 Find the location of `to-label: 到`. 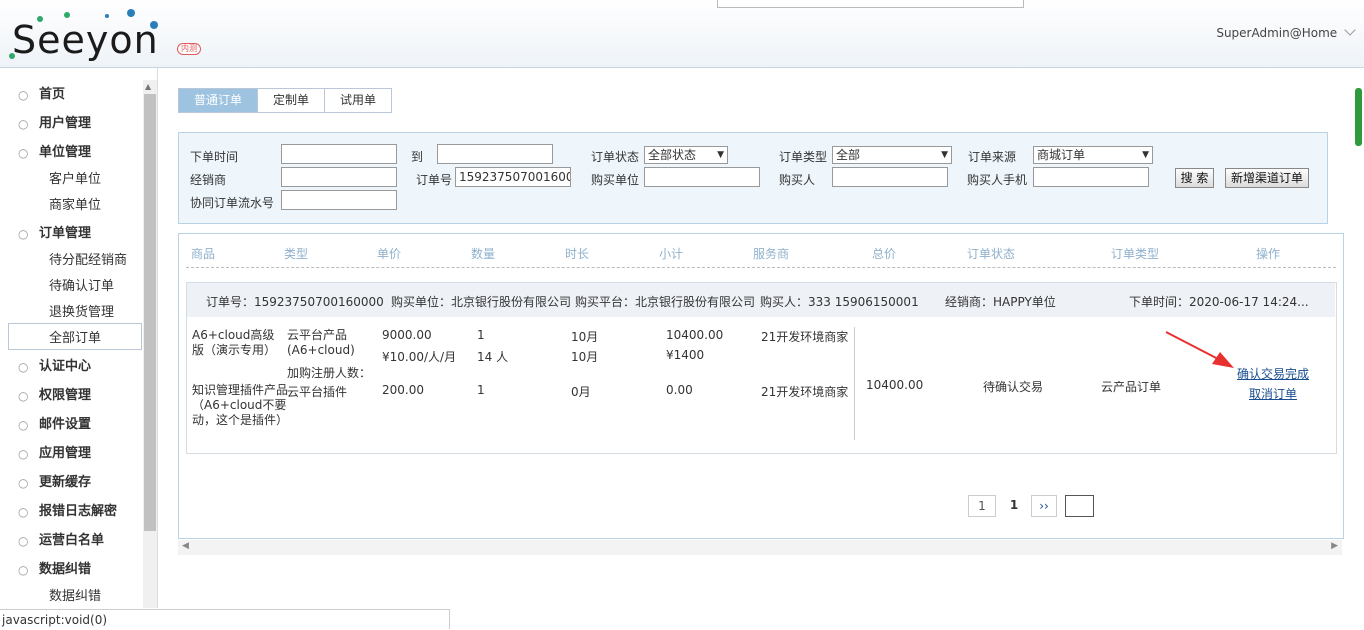

to-label: 到 is located at coordinates (417, 157).